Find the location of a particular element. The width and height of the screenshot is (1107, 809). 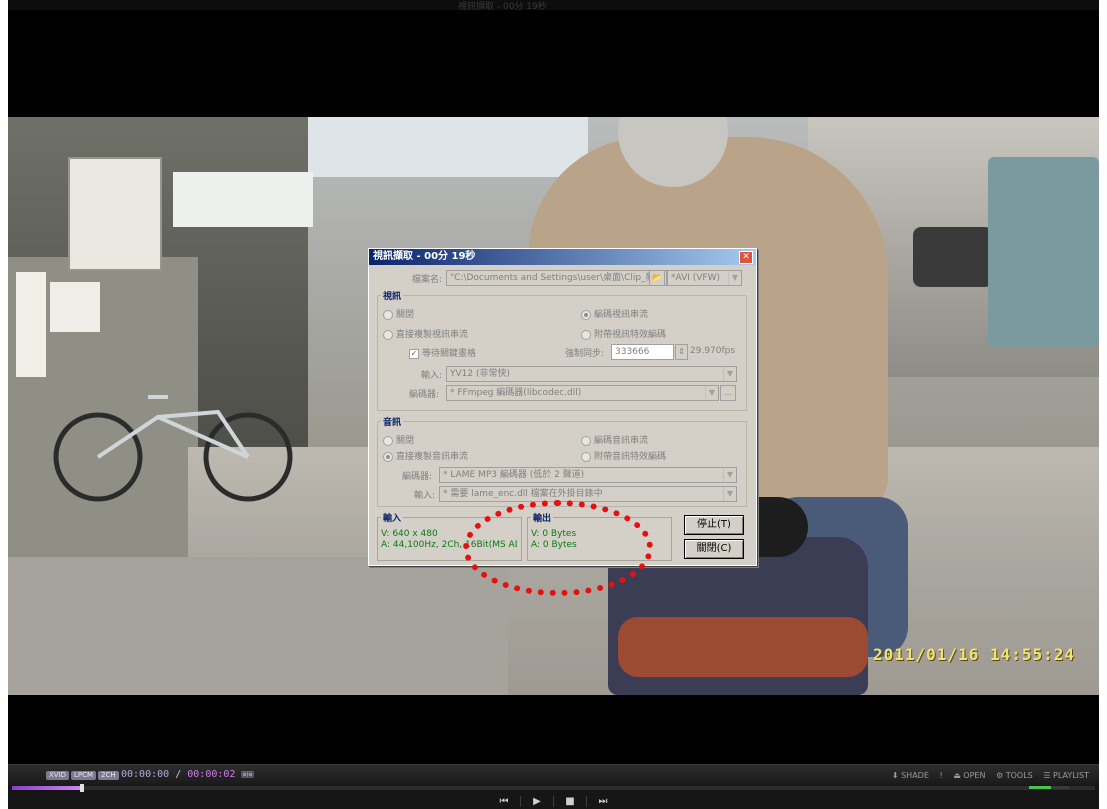

video-sidewalk is located at coordinates (258, 626).